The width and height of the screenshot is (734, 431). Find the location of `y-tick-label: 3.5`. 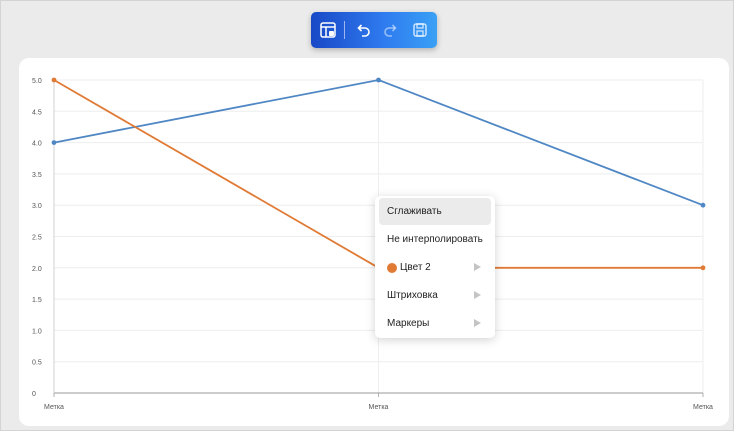

y-tick-label: 3.5 is located at coordinates (37, 175).